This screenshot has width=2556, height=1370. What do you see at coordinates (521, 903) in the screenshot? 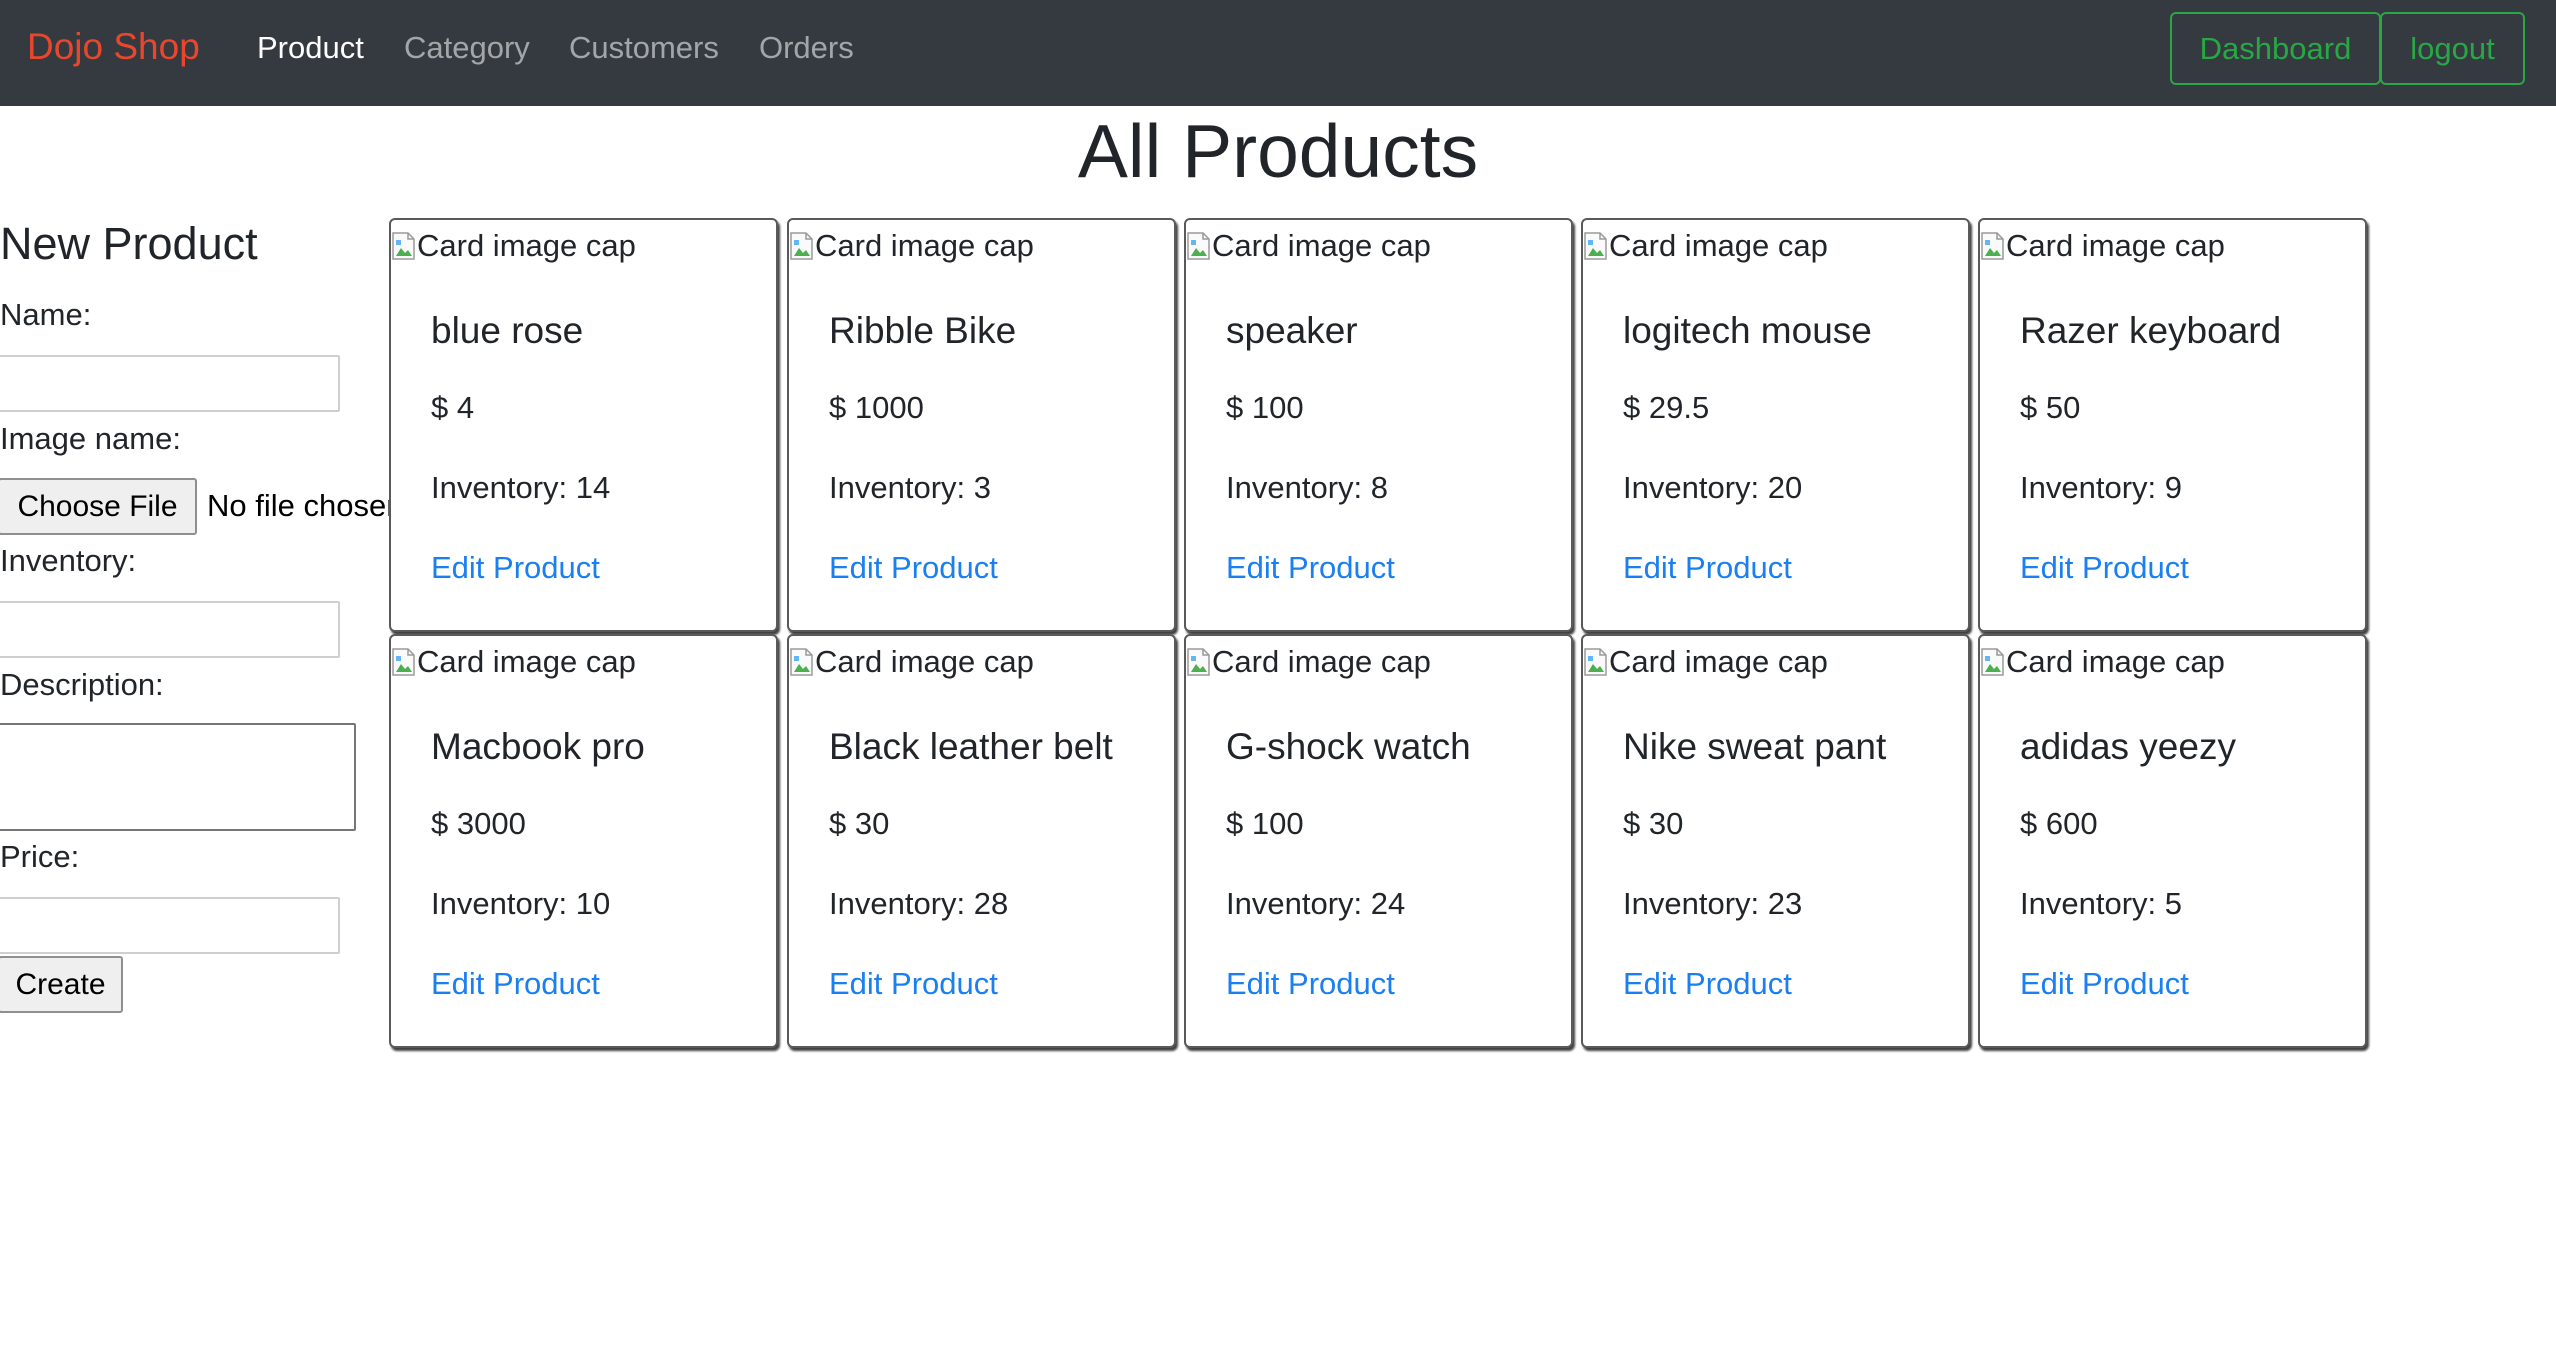
I see `product-inventory: Inventory: 10` at bounding box center [521, 903].